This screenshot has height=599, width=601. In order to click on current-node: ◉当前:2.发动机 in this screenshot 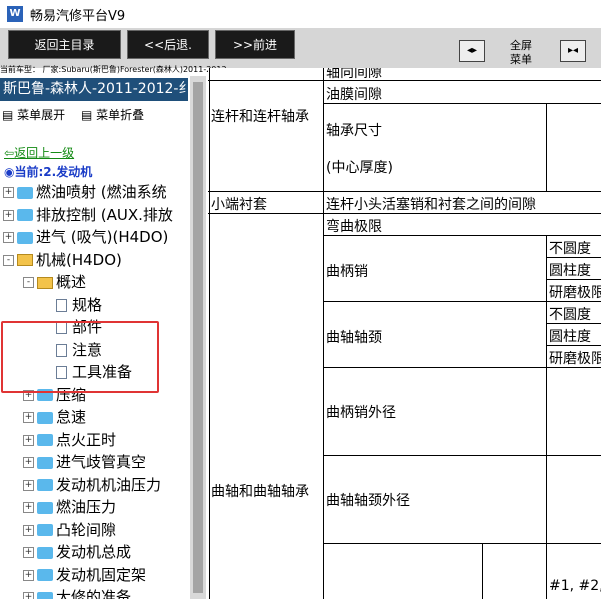, I will do `click(48, 171)`.